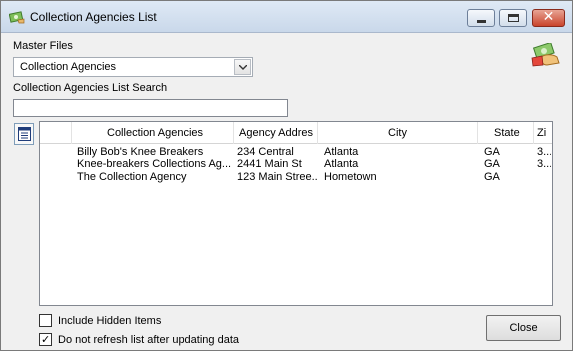 The height and width of the screenshot is (351, 573). Describe the element at coordinates (506, 133) in the screenshot. I see `col-header-state: State` at that location.